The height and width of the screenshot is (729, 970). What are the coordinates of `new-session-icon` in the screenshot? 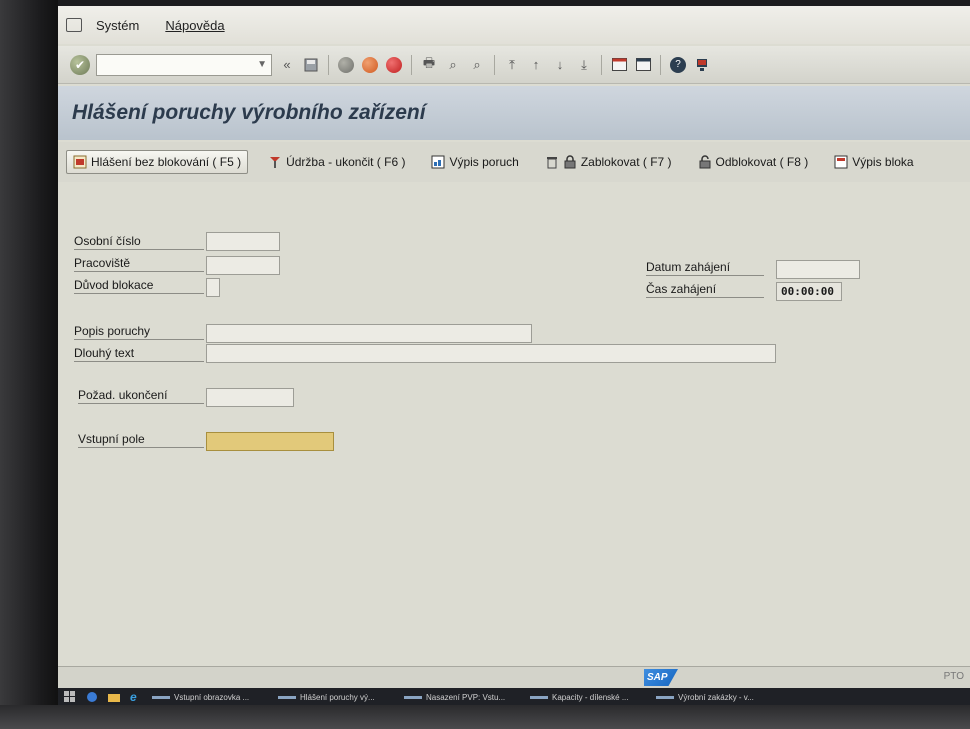 It's located at (619, 65).